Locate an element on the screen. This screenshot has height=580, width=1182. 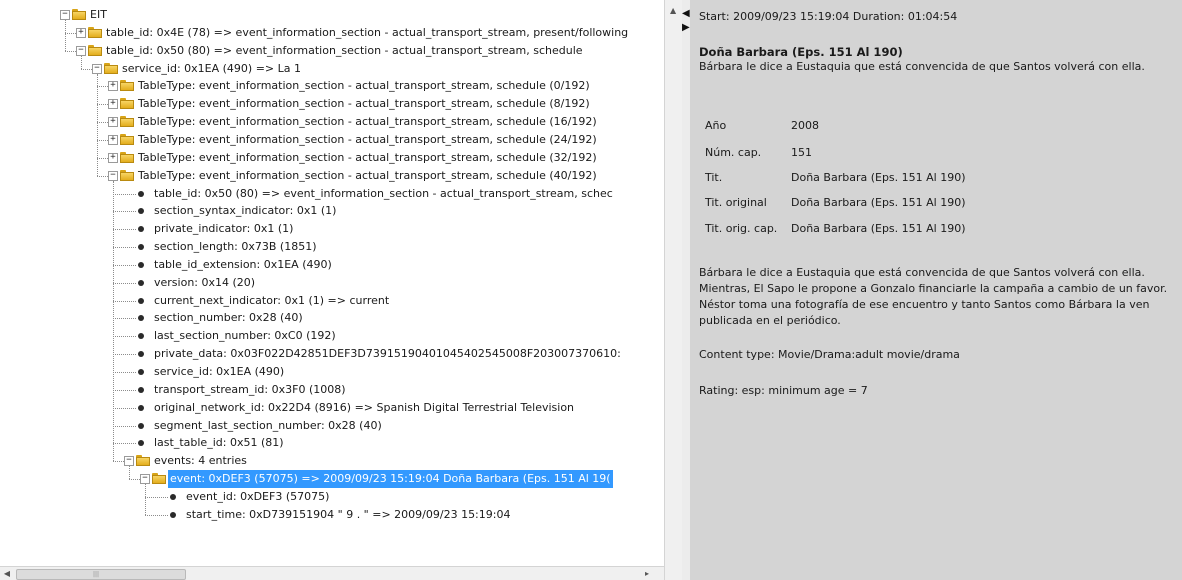
tree-node-field: segment_last_section_number: 0x28 (40) is located at coordinates (332, 426).